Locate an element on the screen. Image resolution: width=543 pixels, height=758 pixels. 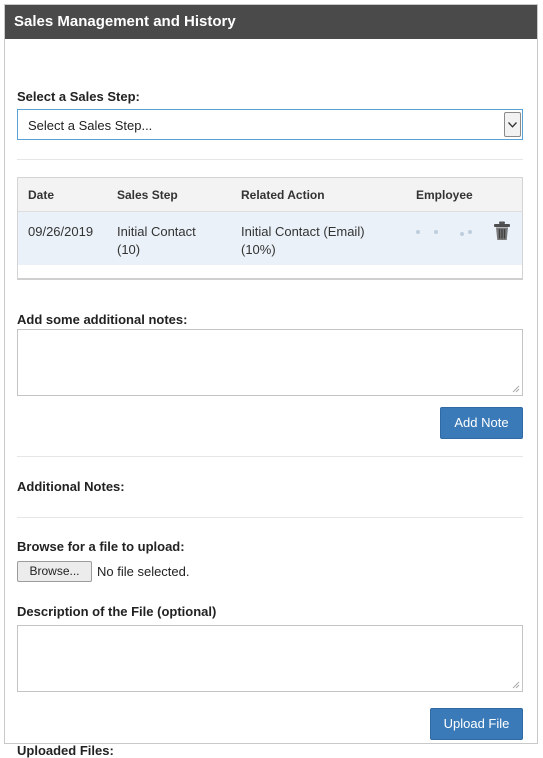
cell-related-action: Initial Contact (Email) (10%) is located at coordinates (303, 241).